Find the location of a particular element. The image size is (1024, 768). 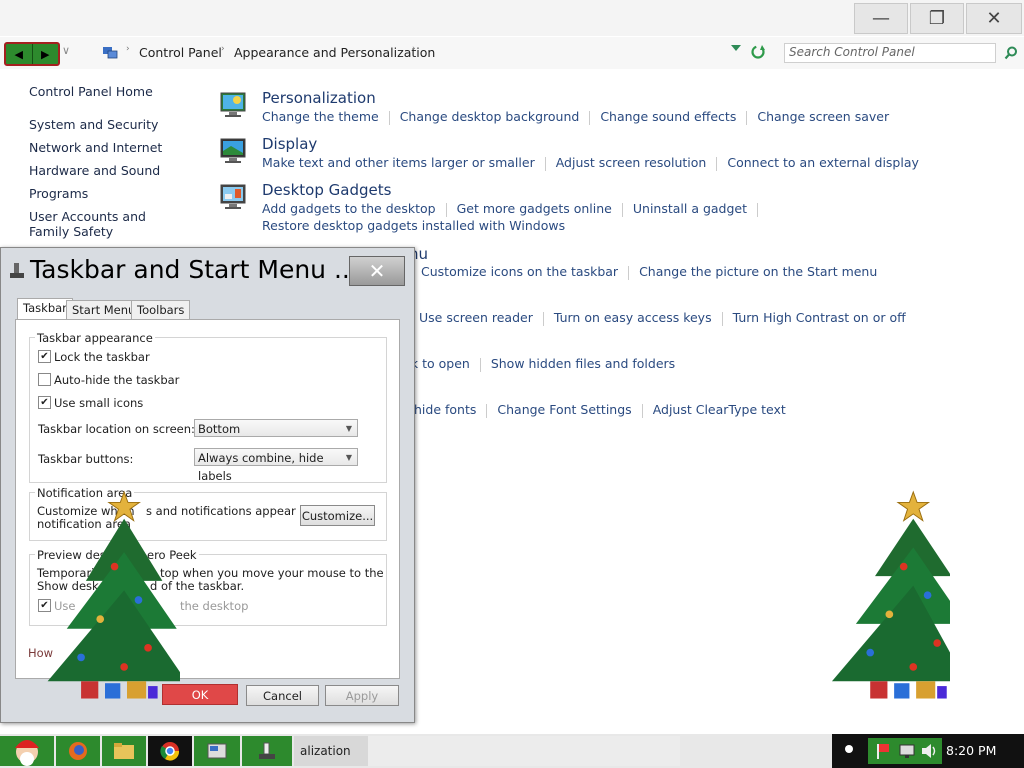

minimize-button: — is located at coordinates (881, 18).